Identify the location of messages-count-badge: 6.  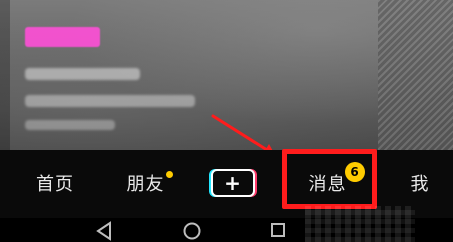
(355, 172).